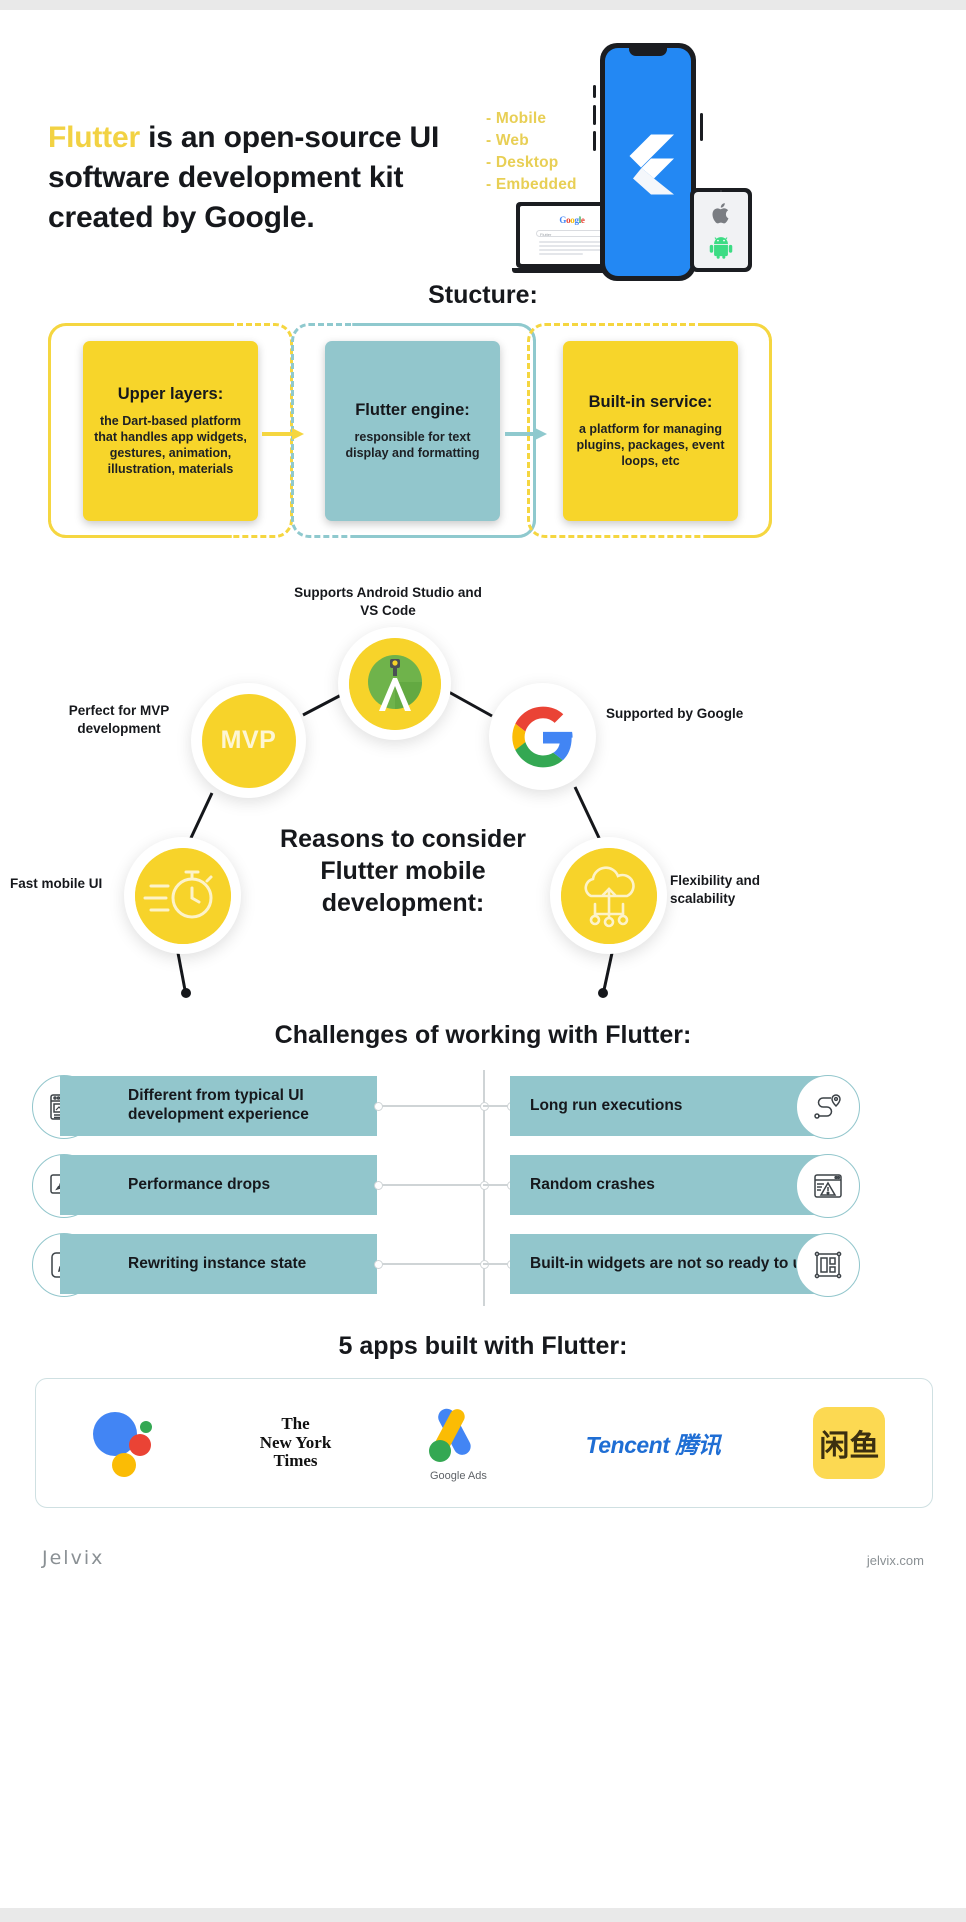 The image size is (966, 1922). I want to click on challenge-bar-left: Performance drops, so click(218, 1185).